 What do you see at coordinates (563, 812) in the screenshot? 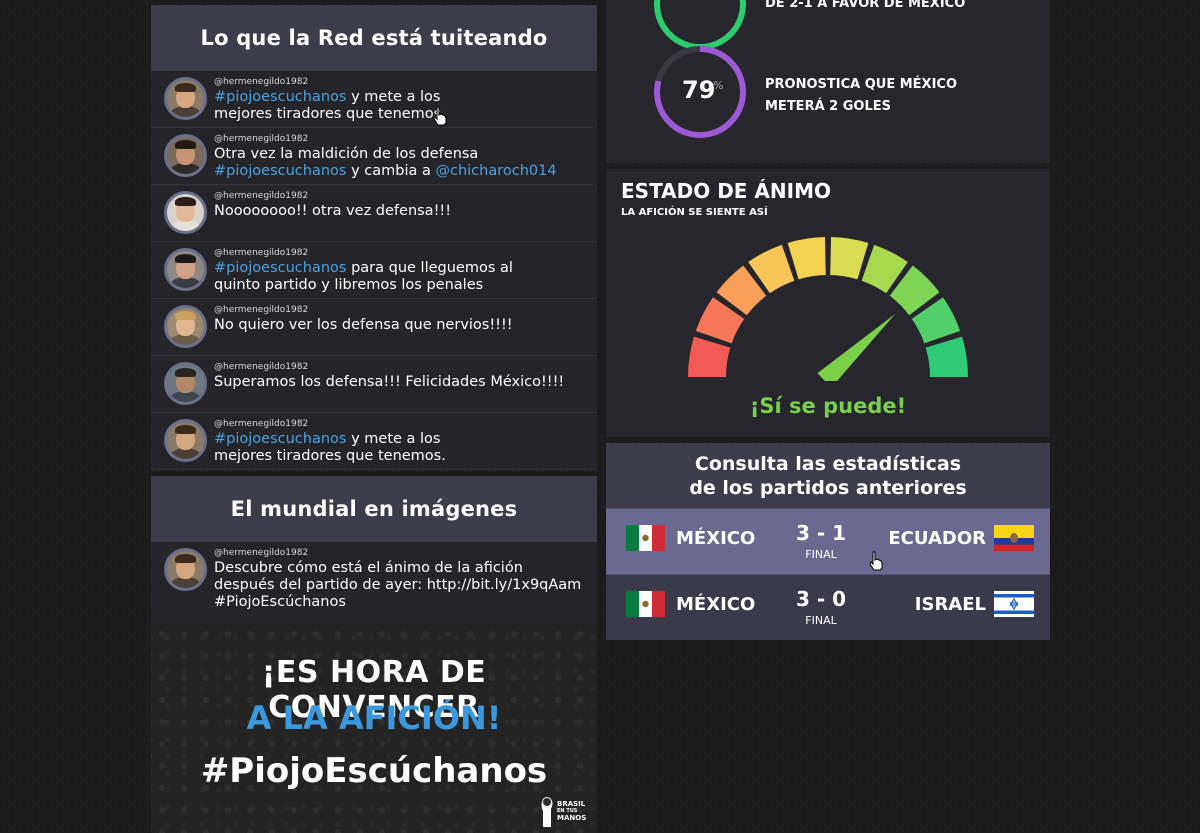
I see `brasil-en-tus-manos-logo: BRASIL EN TUS MANOS` at bounding box center [563, 812].